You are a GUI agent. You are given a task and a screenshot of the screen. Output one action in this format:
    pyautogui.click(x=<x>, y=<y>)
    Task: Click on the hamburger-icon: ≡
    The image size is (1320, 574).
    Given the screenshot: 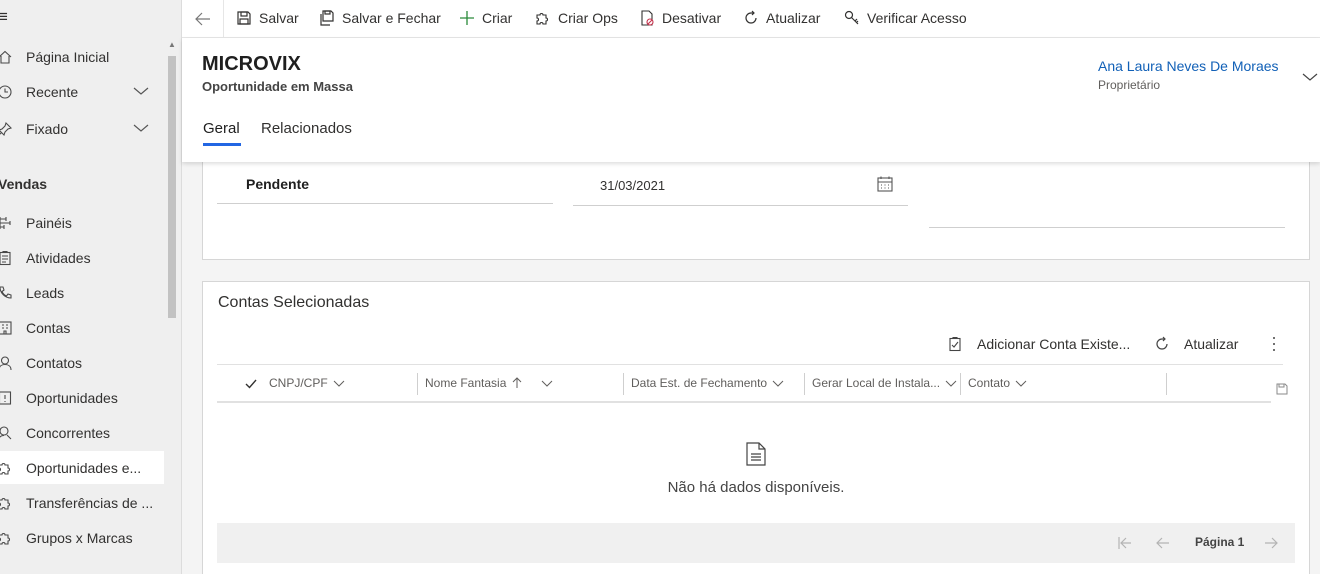 What is the action you would take?
    pyautogui.click(x=8, y=17)
    